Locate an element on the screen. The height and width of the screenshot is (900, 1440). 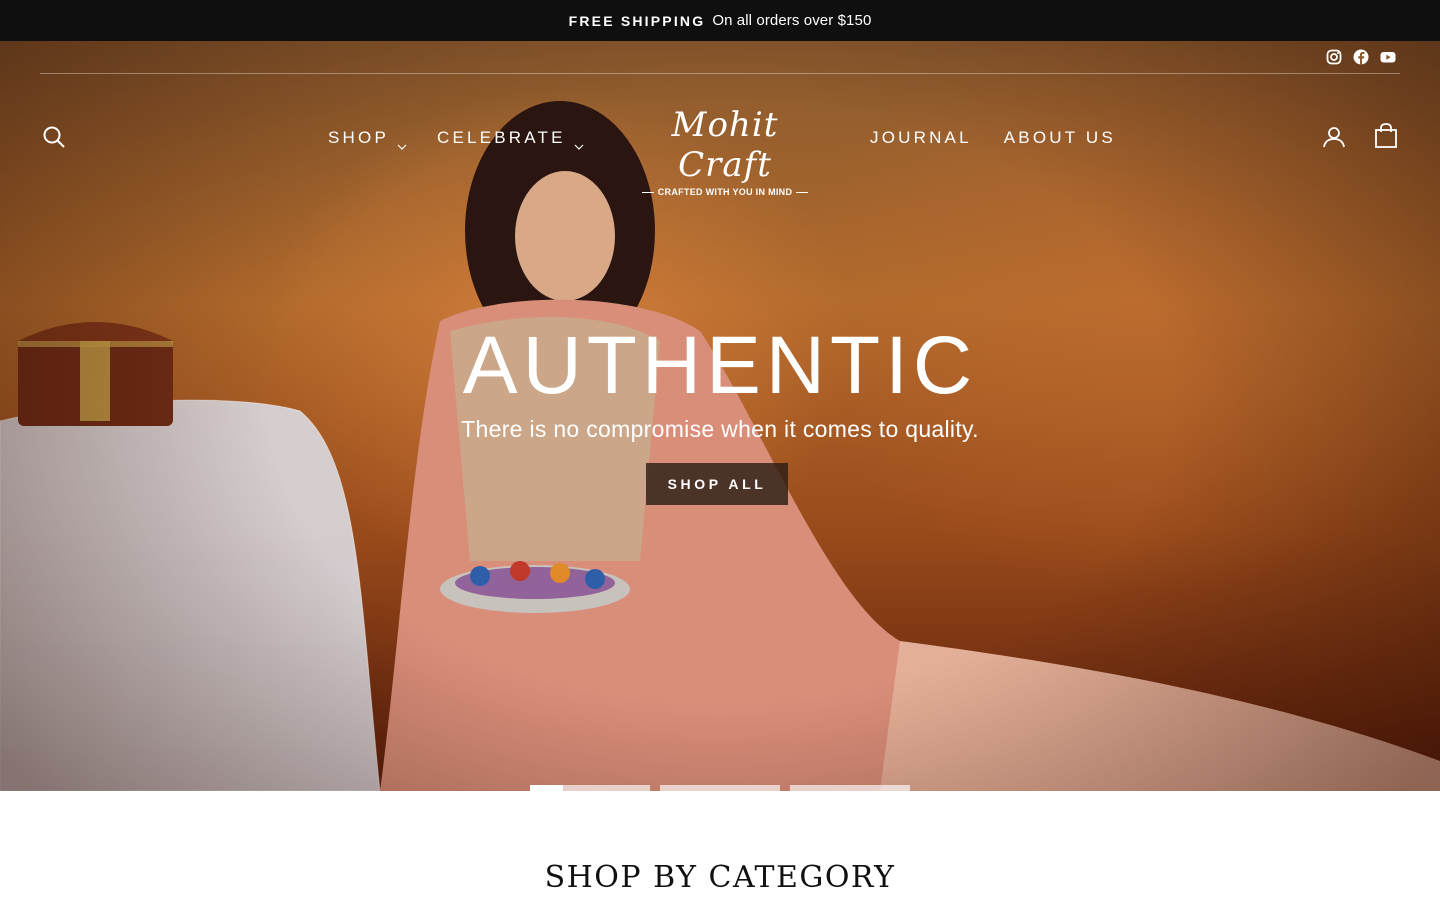
announcement-text: On all orders over $150 is located at coordinates (792, 20).